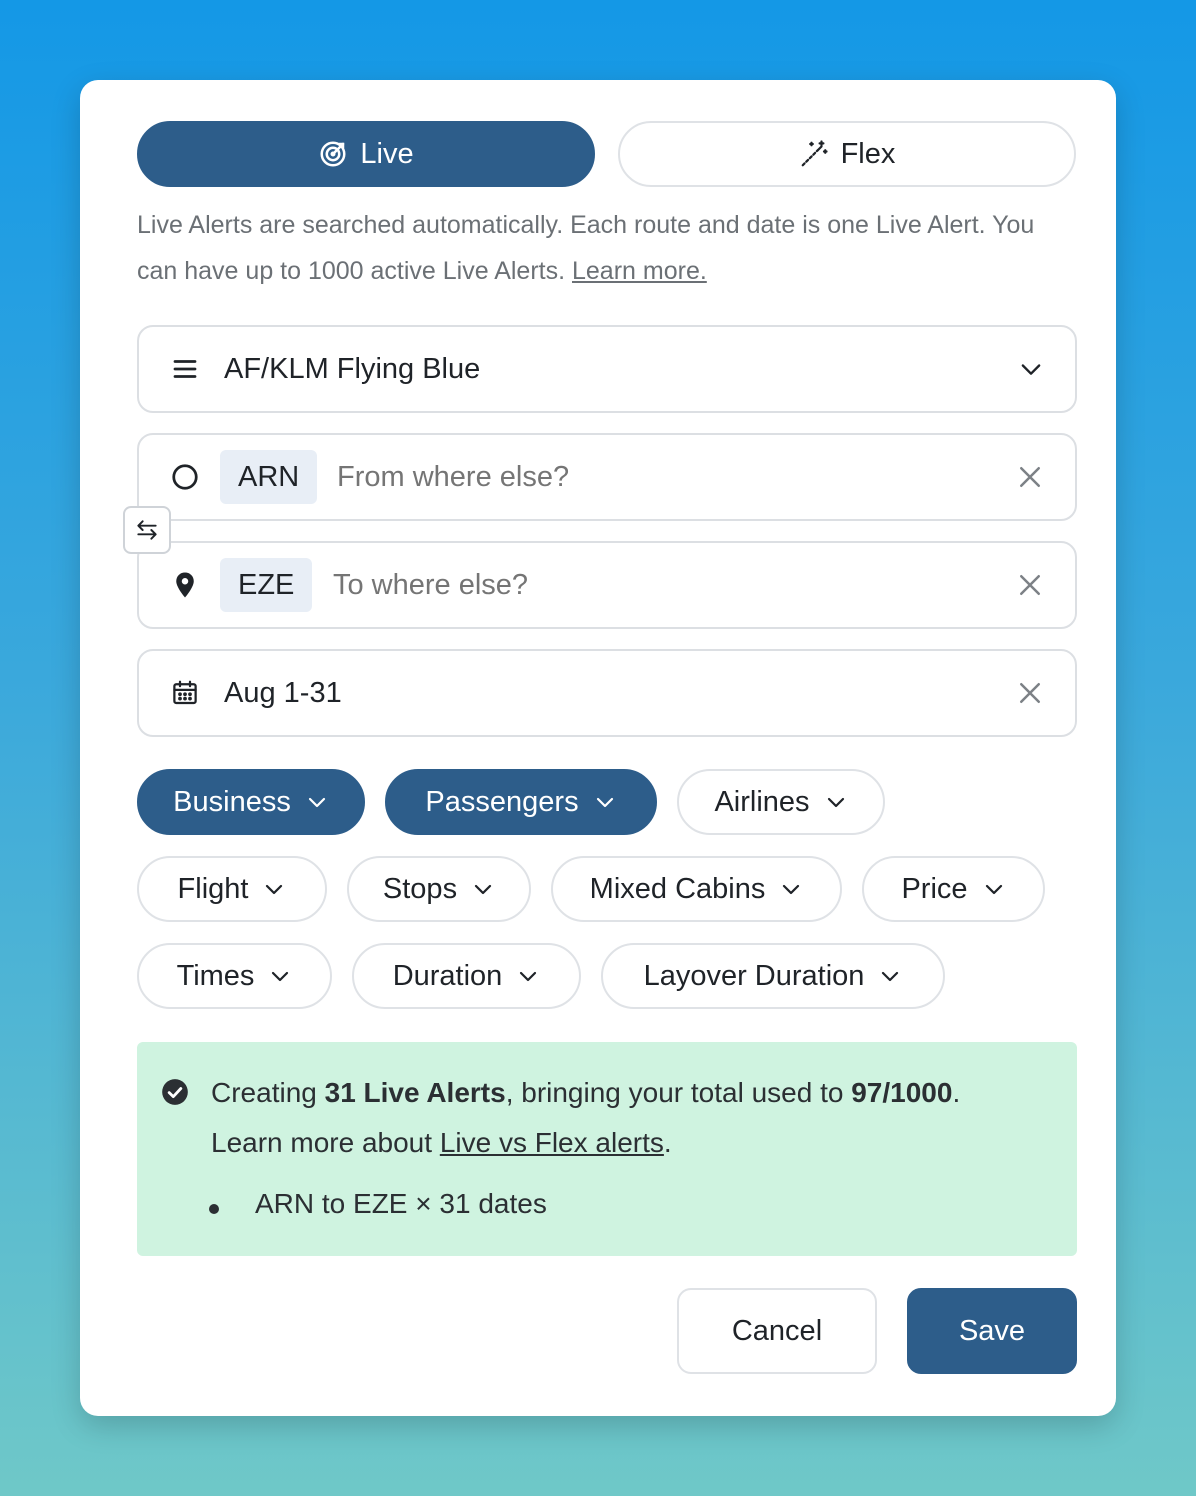  Describe the element at coordinates (992, 1331) in the screenshot. I see `save-button: Save` at that location.